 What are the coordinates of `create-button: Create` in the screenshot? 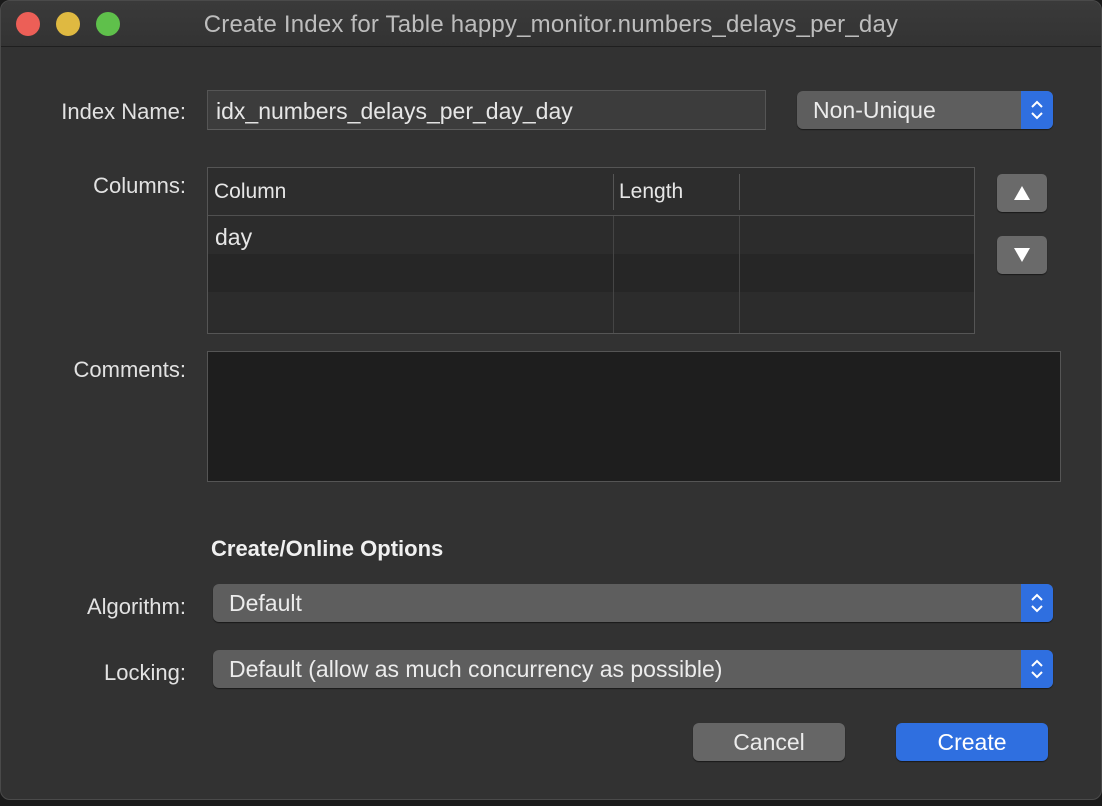 It's located at (972, 742).